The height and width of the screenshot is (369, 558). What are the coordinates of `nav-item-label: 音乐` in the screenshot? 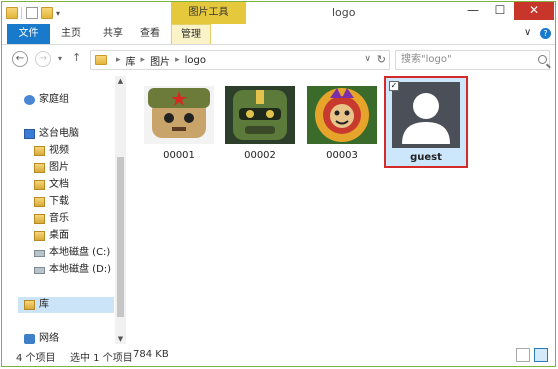 It's located at (59, 218).